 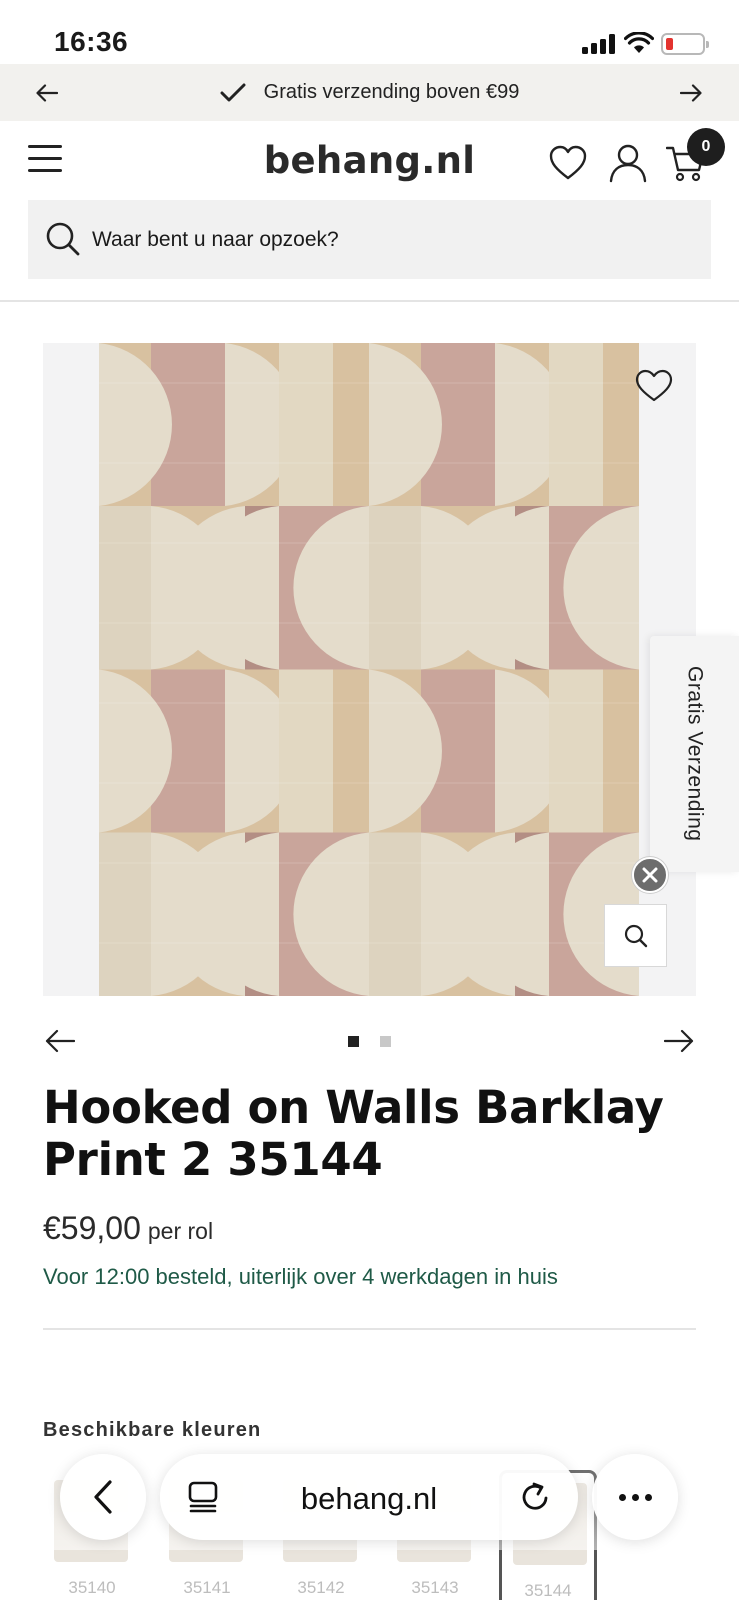 What do you see at coordinates (233, 92) in the screenshot?
I see `check-icon` at bounding box center [233, 92].